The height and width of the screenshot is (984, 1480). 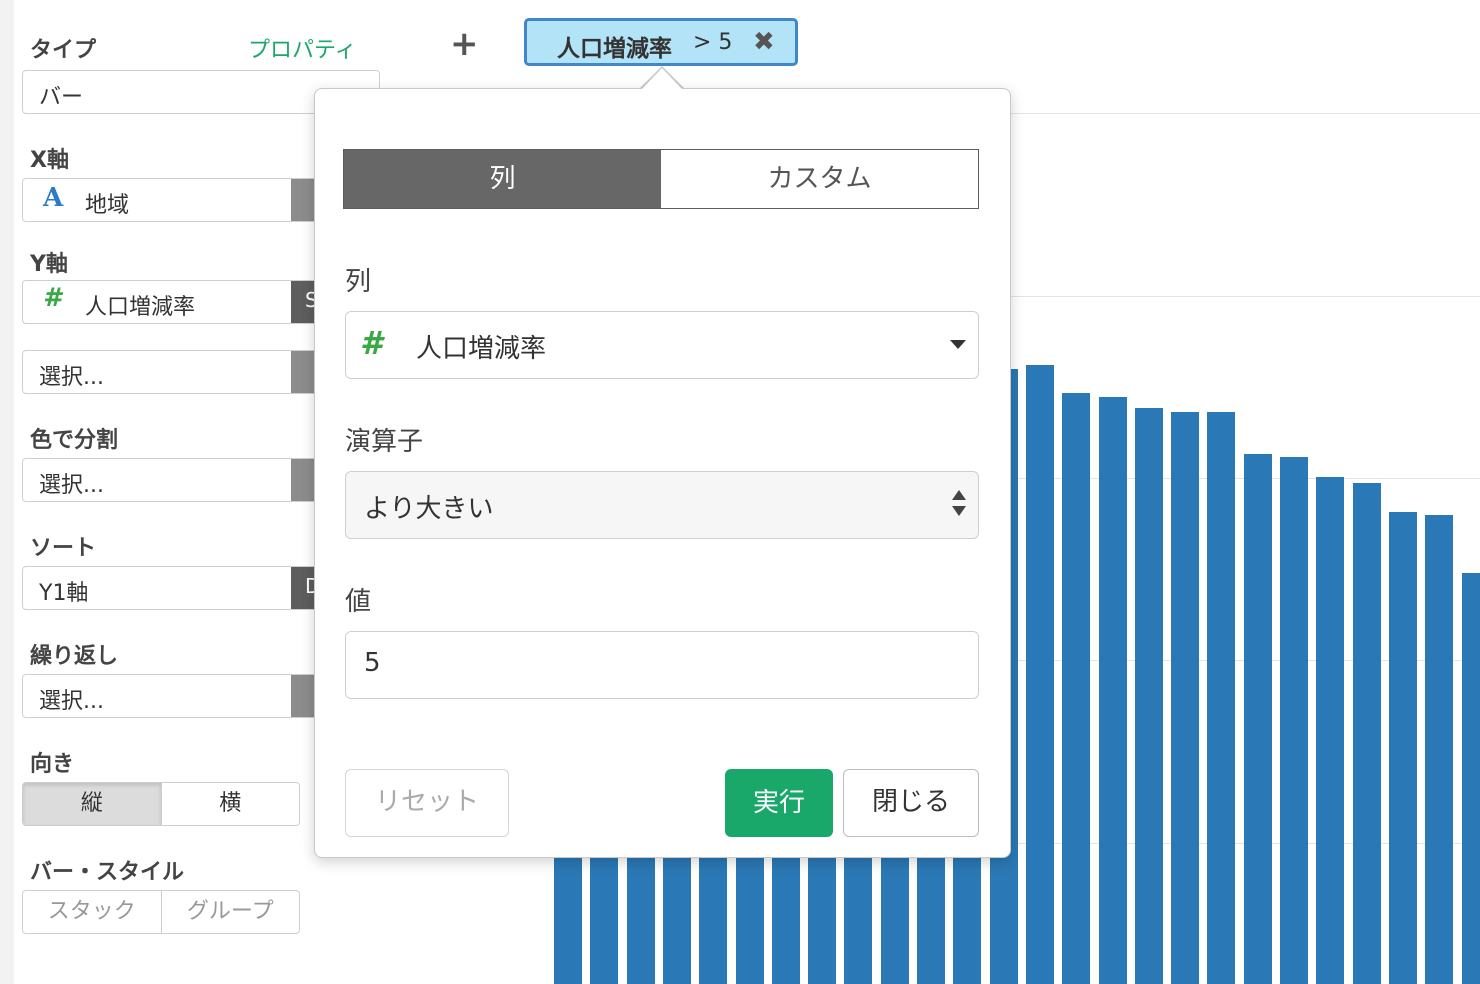 What do you see at coordinates (74, 440) in the screenshot?
I see `color-split-label: 色で分割` at bounding box center [74, 440].